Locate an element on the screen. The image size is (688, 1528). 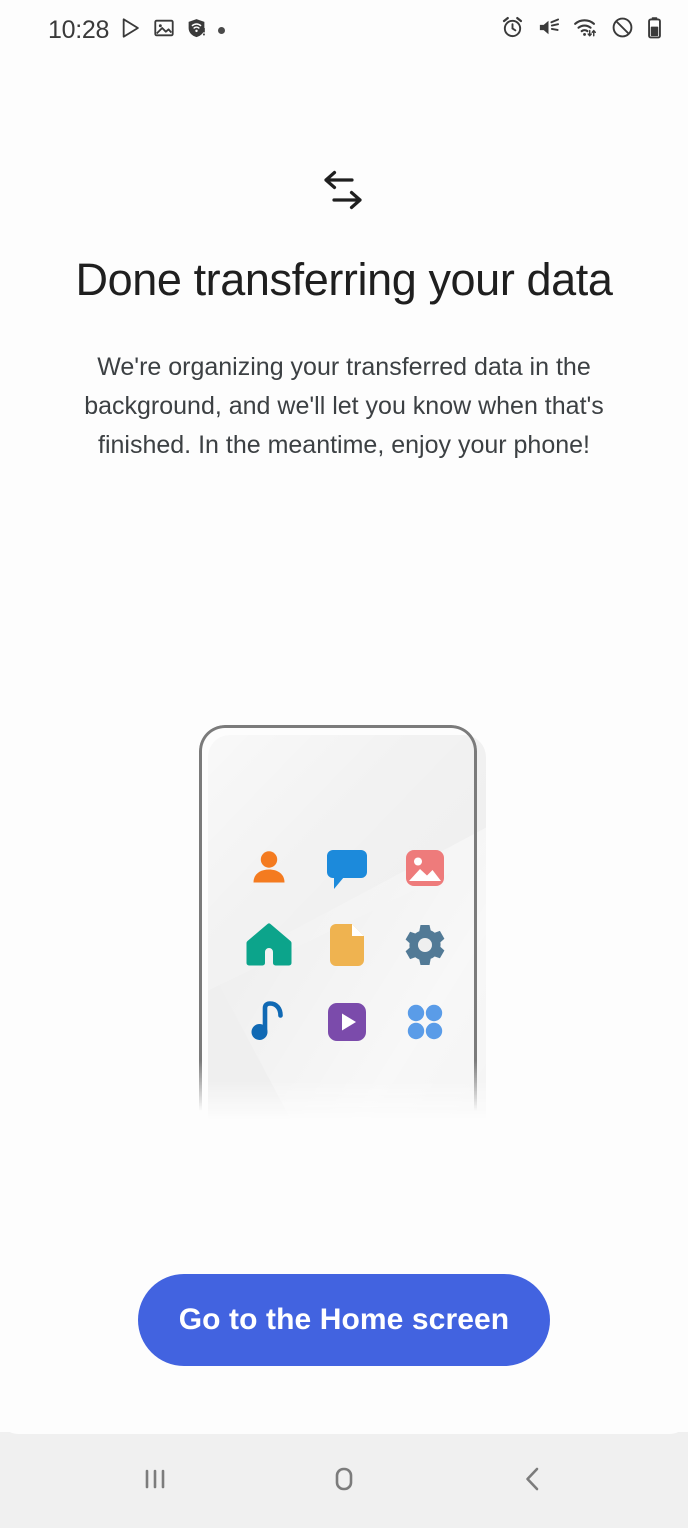
recents-icon is located at coordinates (155, 1480).